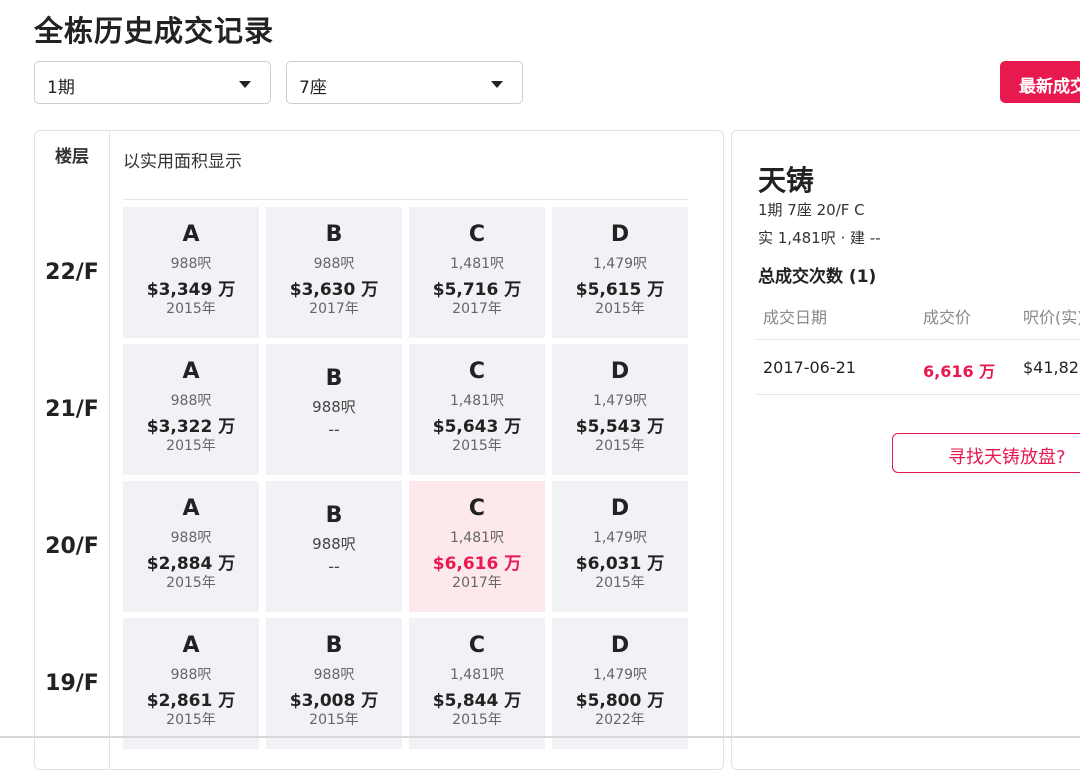 Image resolution: width=1080 pixels, height=770 pixels. I want to click on unit-price: $5,800 万, so click(620, 701).